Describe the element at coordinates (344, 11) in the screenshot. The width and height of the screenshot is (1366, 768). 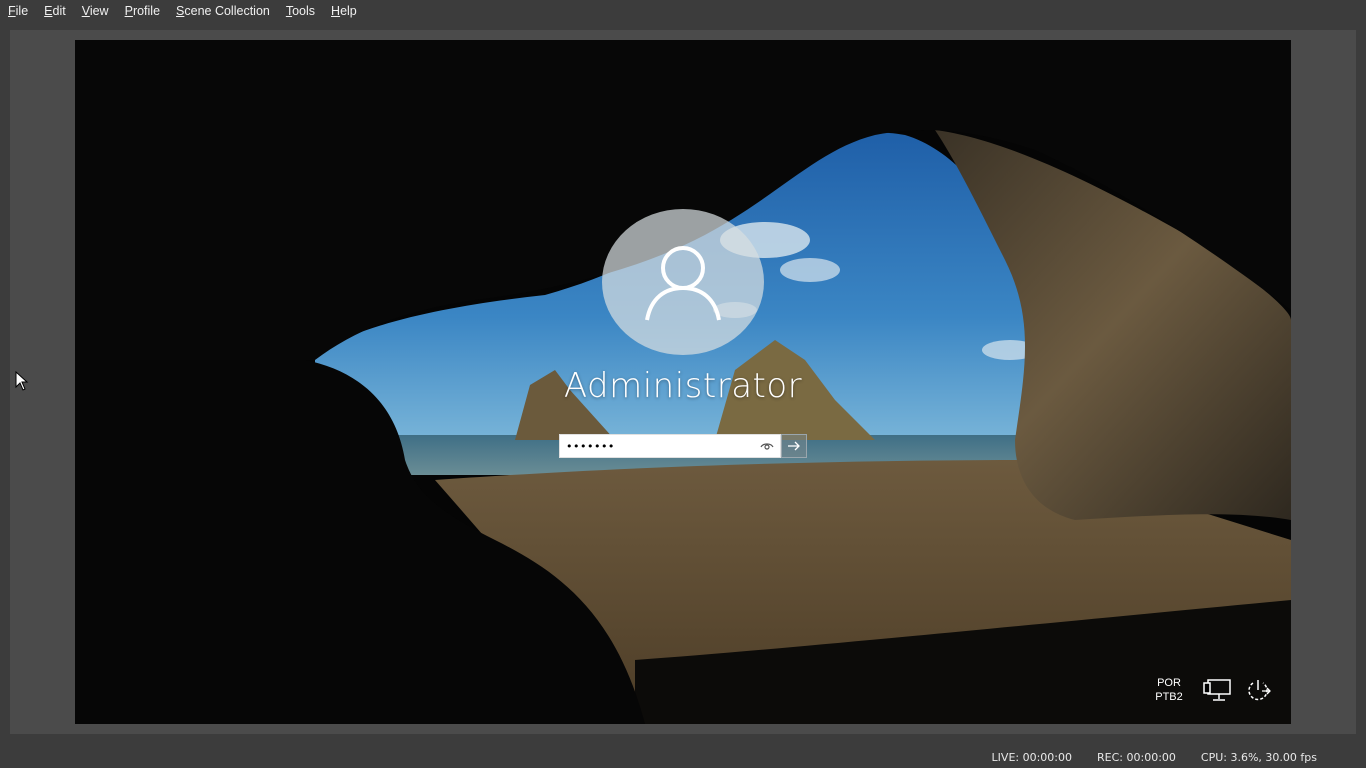
I see `menu-help: Help` at that location.